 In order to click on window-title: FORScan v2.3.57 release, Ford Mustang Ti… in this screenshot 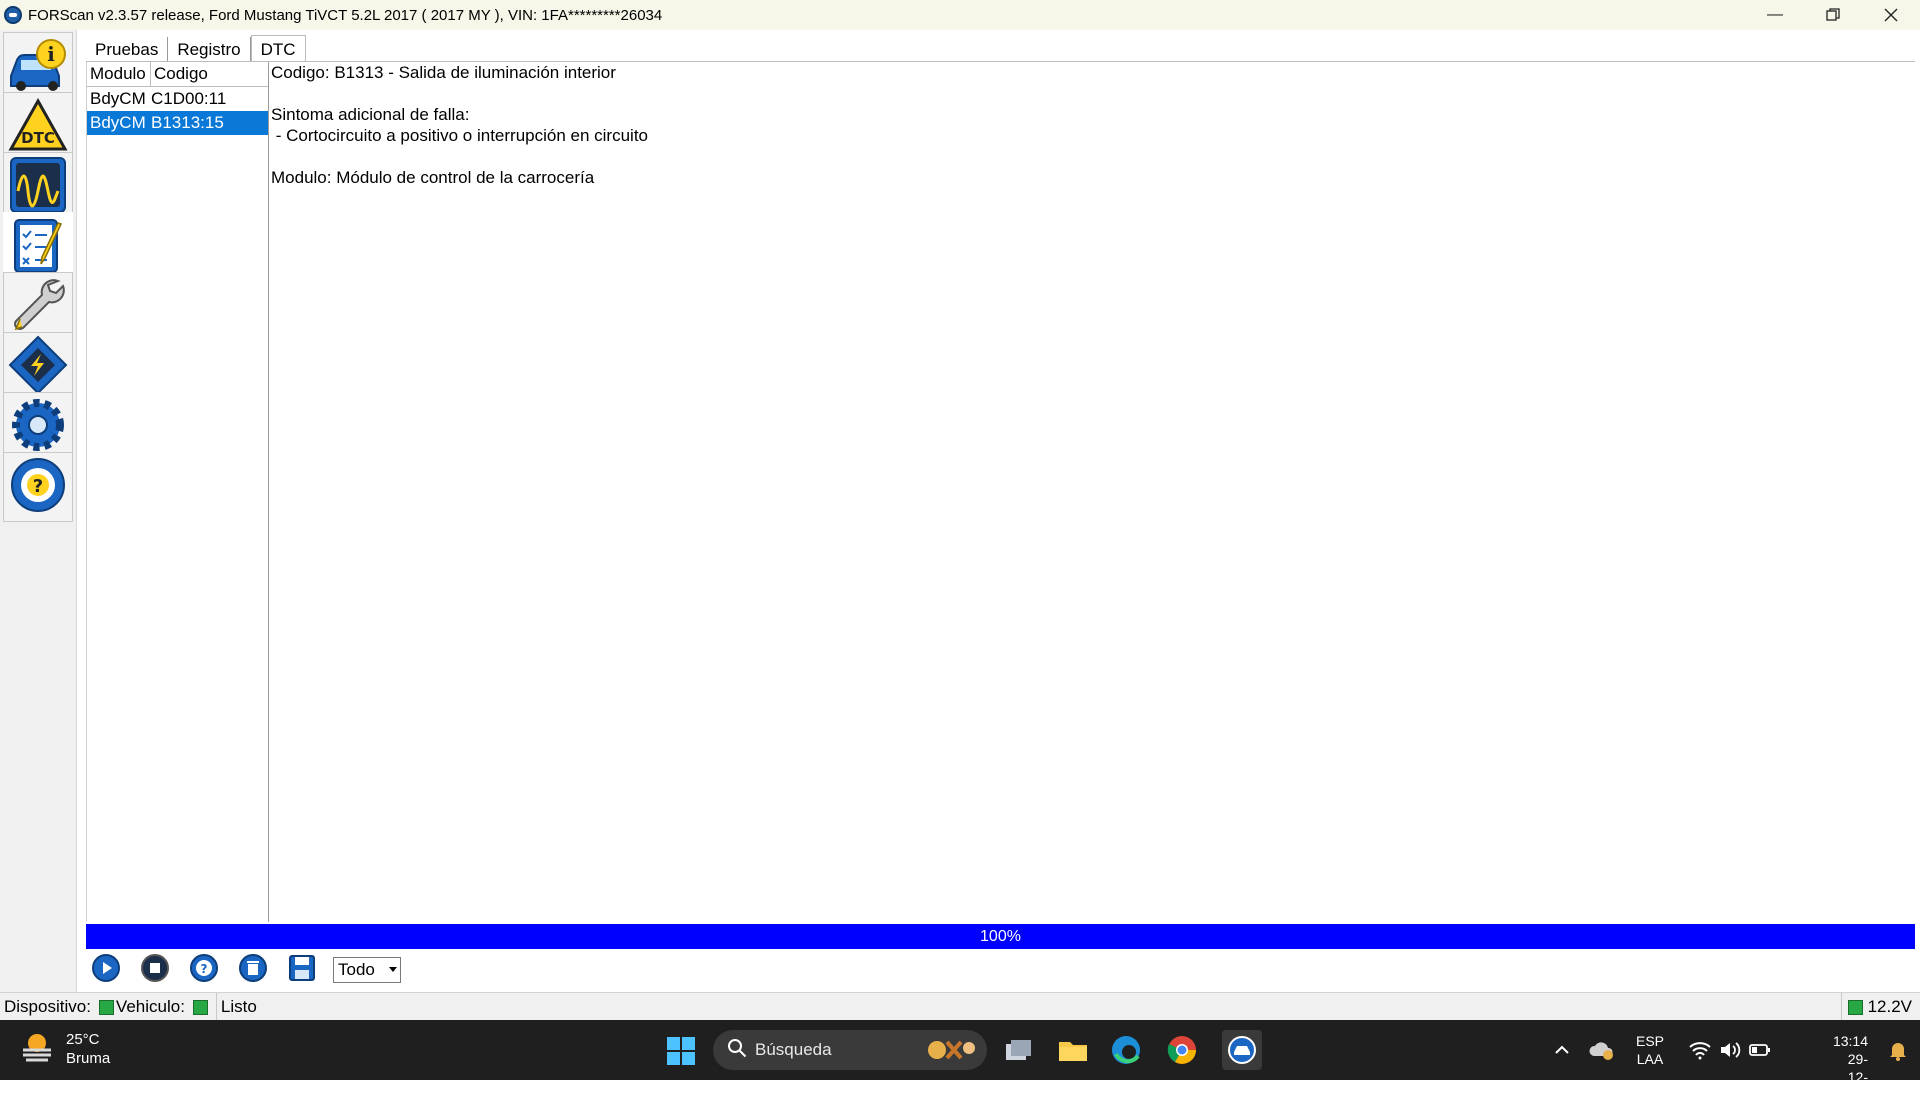, I will do `click(345, 15)`.